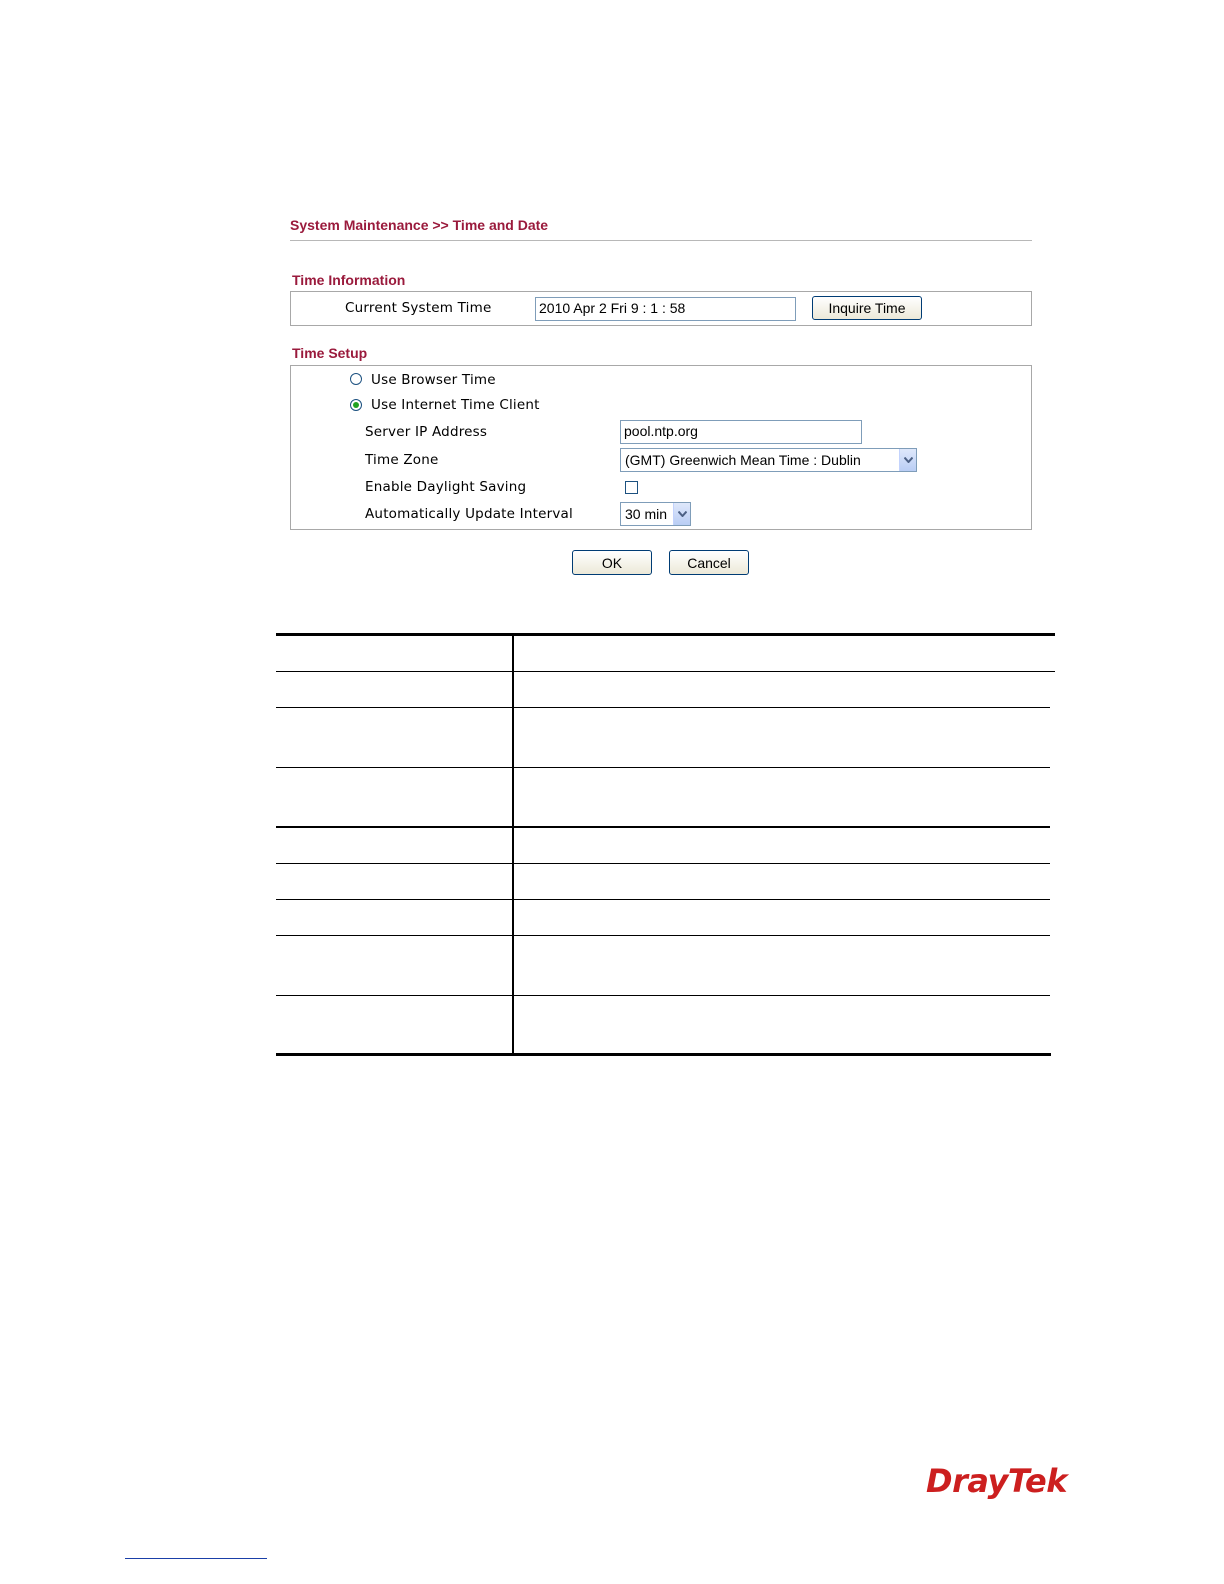  Describe the element at coordinates (446, 487) in the screenshot. I see `daylight-saving-label: Enable Daylight Saving` at that location.